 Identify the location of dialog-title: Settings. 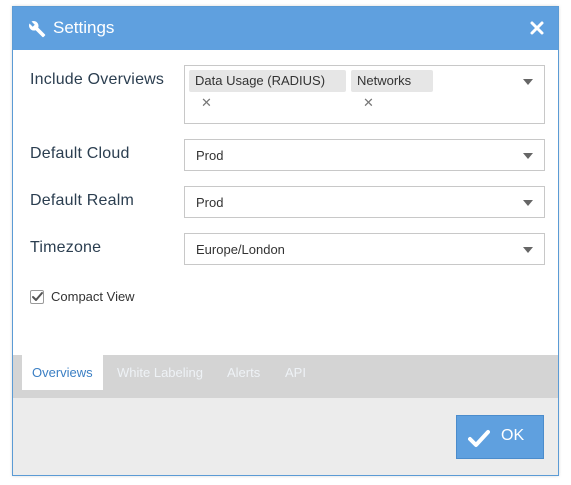
(84, 27).